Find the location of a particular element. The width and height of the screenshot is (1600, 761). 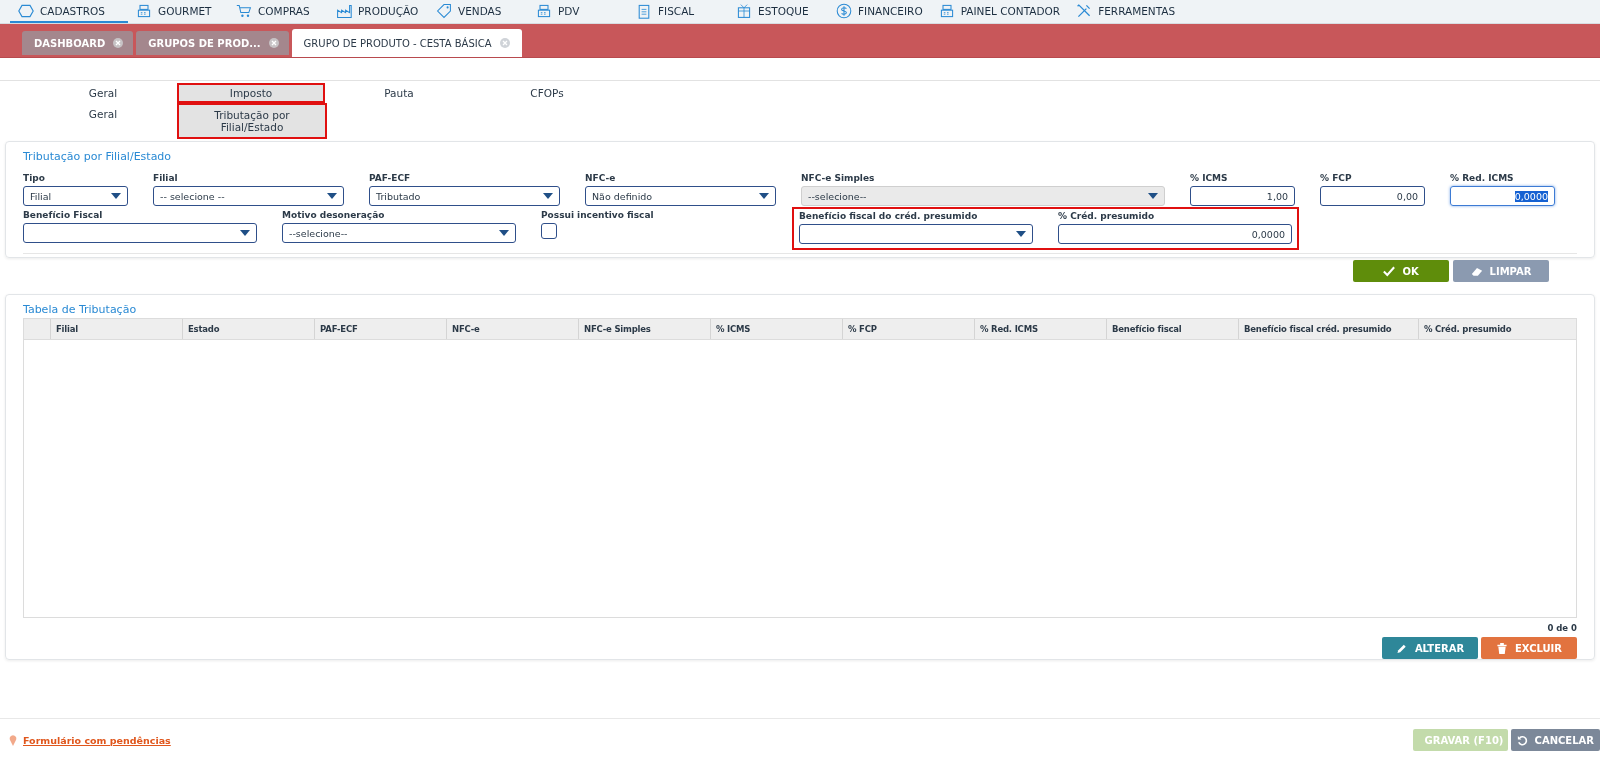

column-header: % Créd. presumido is located at coordinates (1497, 329).